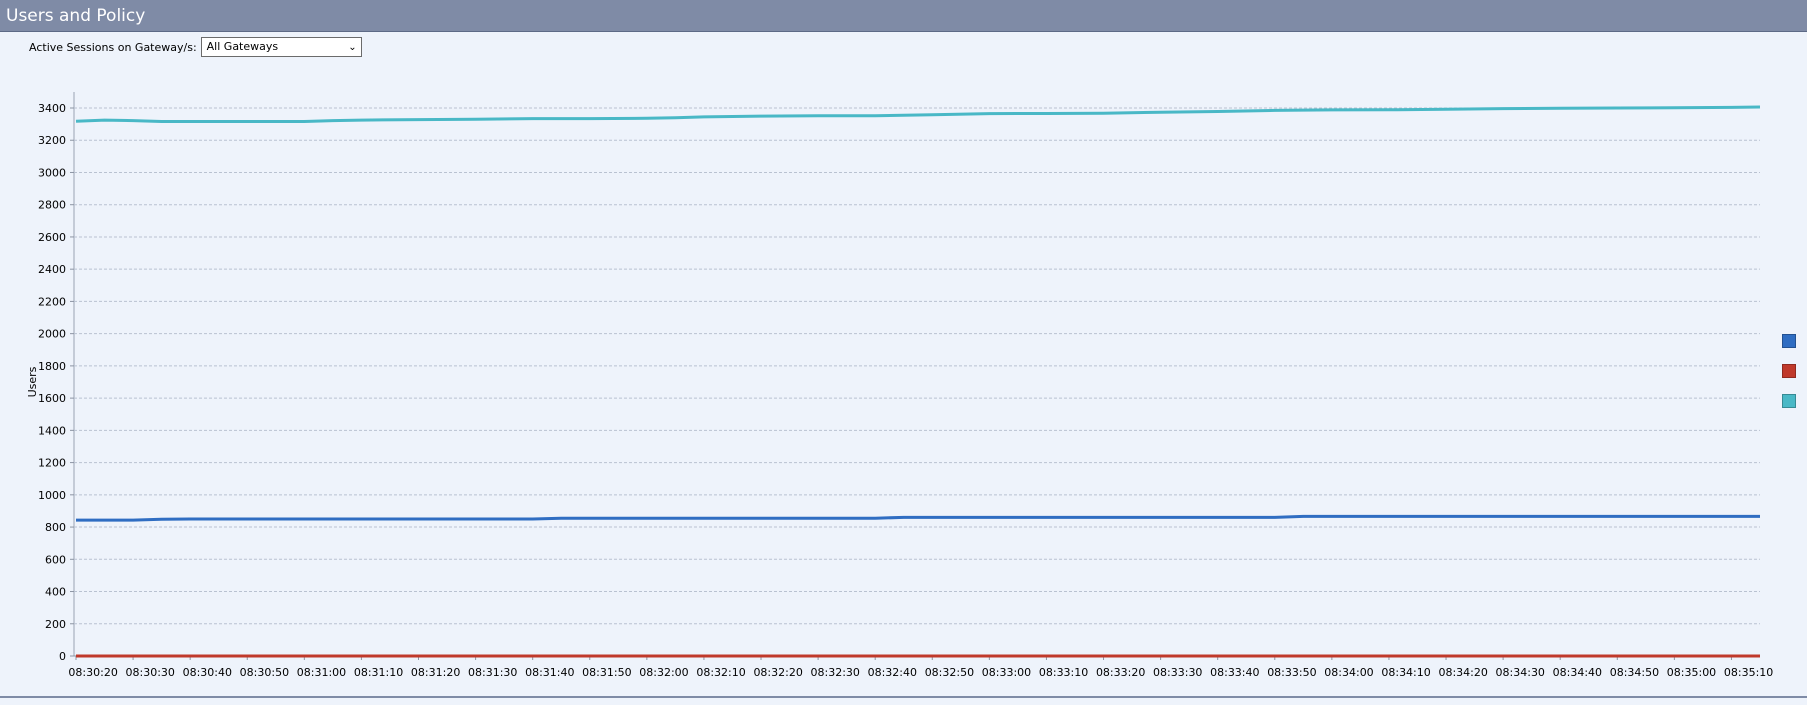  What do you see at coordinates (1462, 672) in the screenshot?
I see `x-tick-label: 08:34:20` at bounding box center [1462, 672].